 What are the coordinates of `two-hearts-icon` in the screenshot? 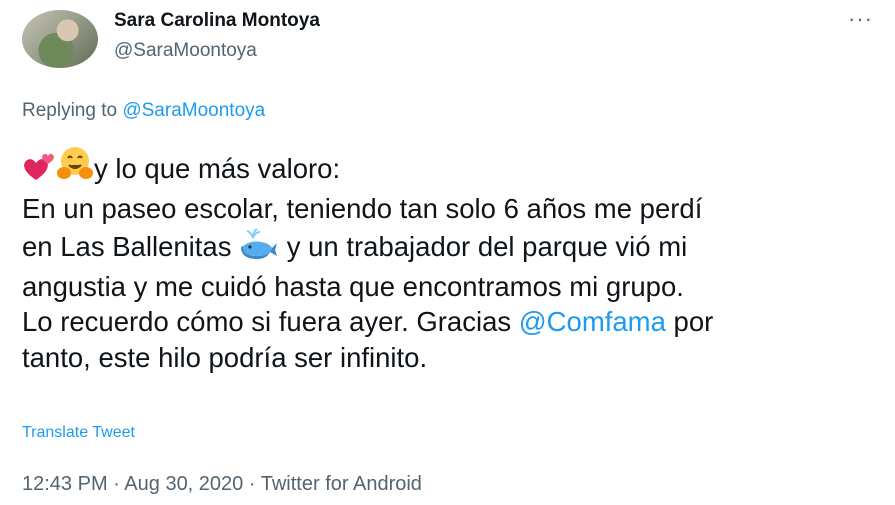 It's located at (39, 171).